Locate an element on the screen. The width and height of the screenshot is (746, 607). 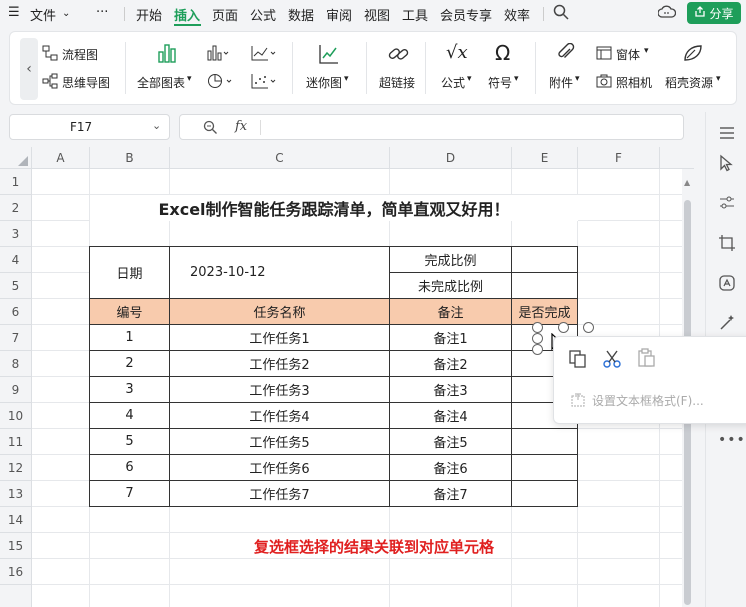
task-note-cell: 备注3 is located at coordinates (450, 389).